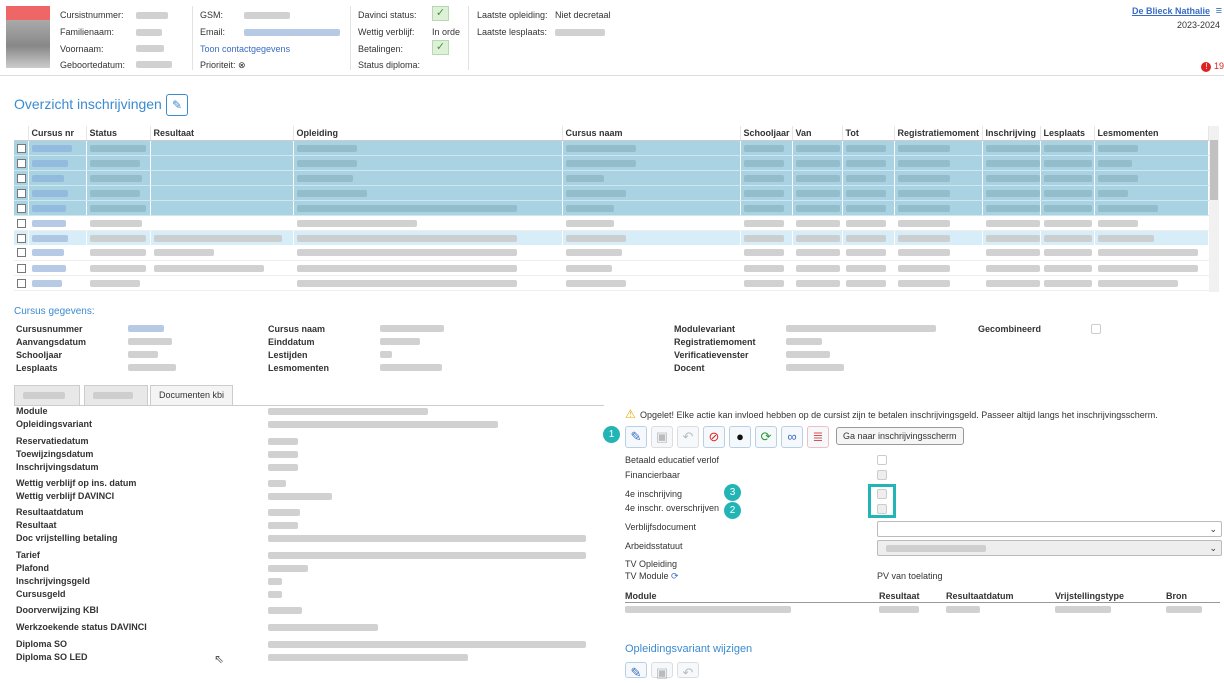  What do you see at coordinates (817, 133) in the screenshot?
I see `col-van: Van` at bounding box center [817, 133].